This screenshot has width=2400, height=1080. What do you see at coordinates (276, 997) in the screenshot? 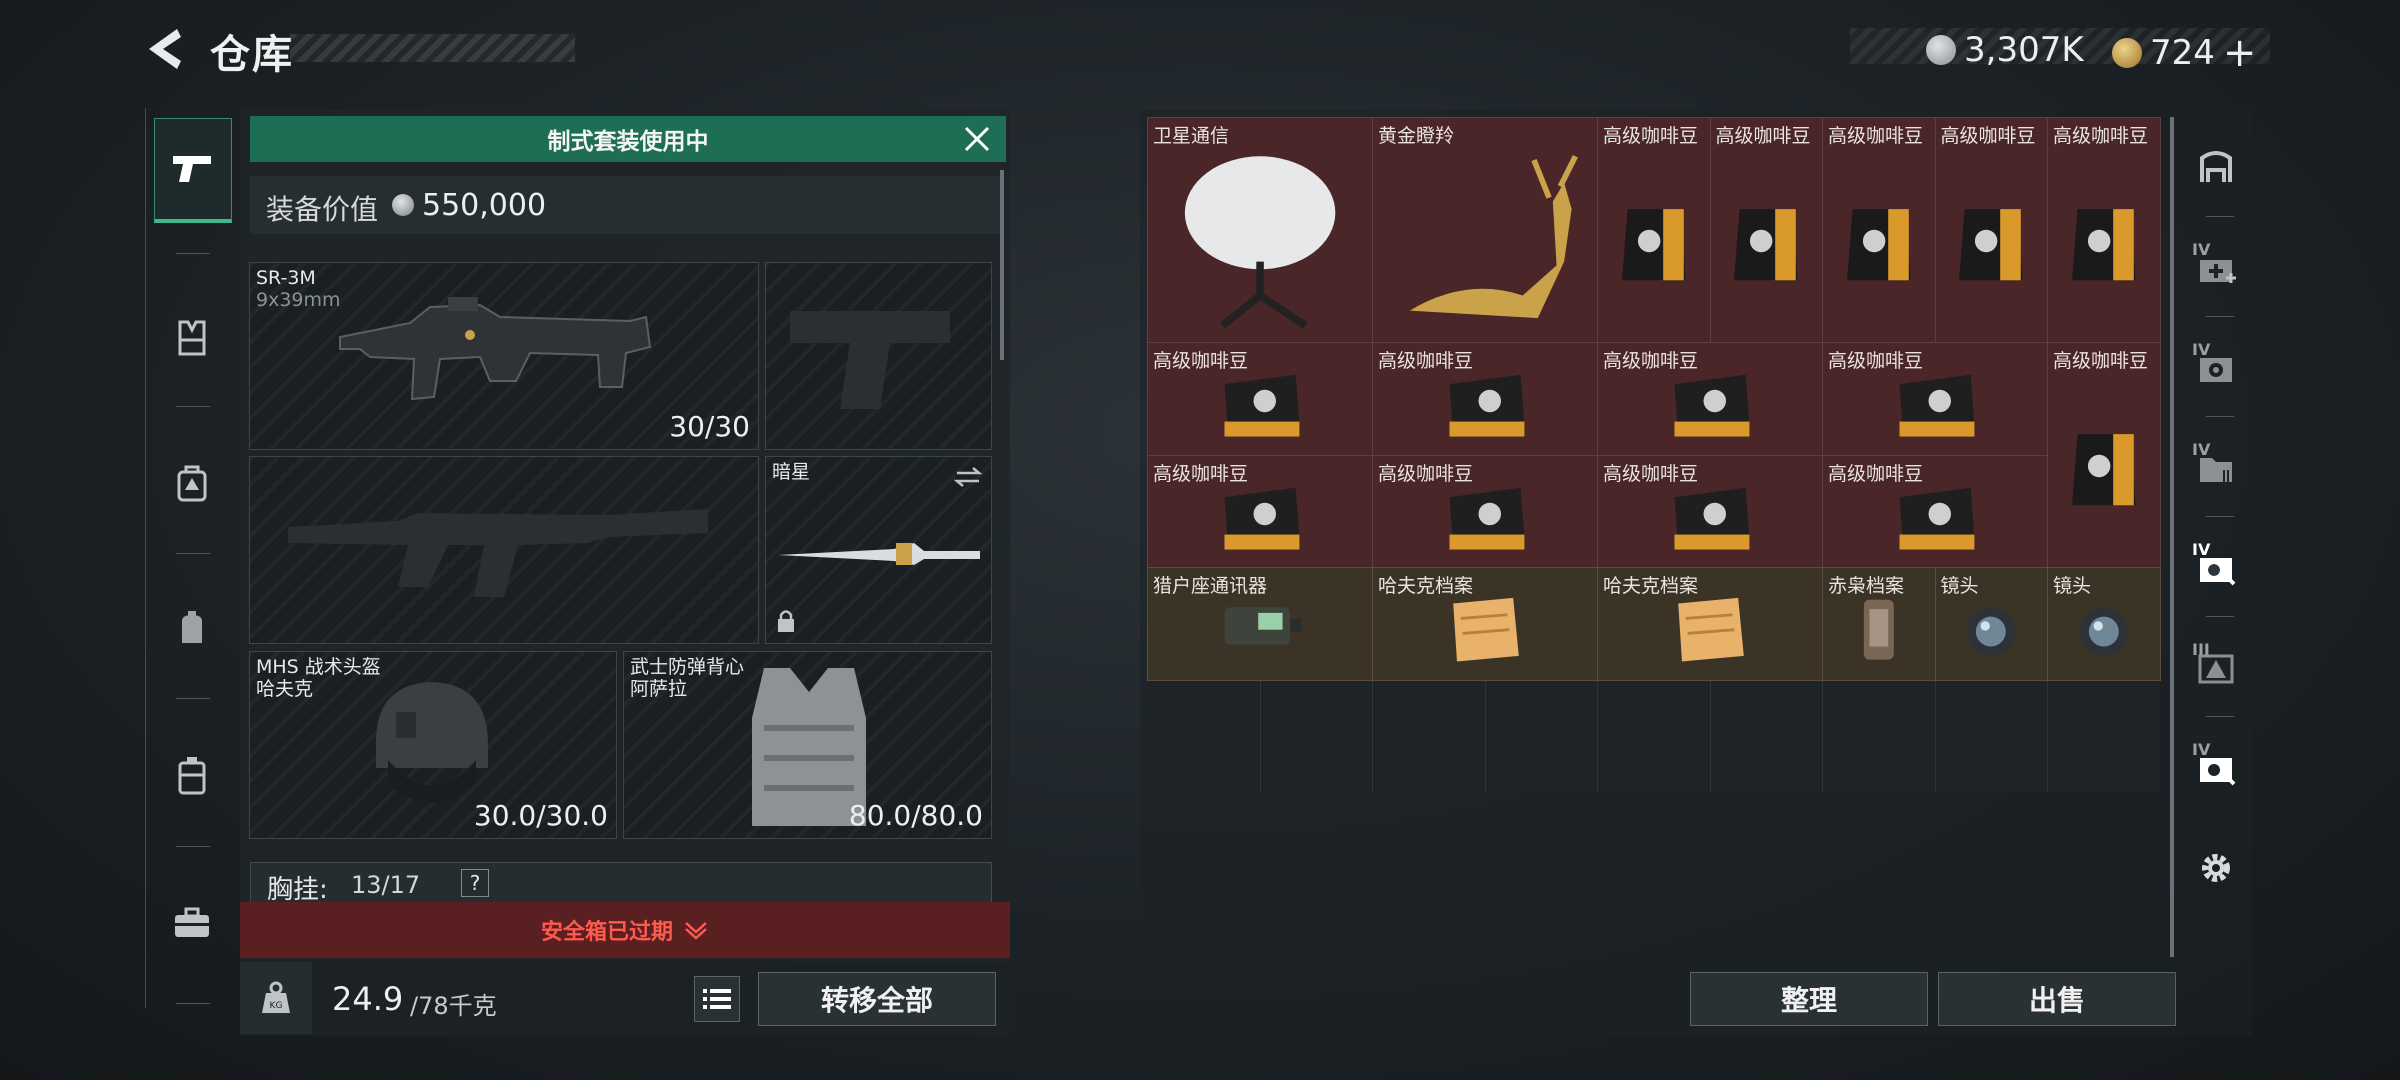
I see `weight-icon: KG` at bounding box center [276, 997].